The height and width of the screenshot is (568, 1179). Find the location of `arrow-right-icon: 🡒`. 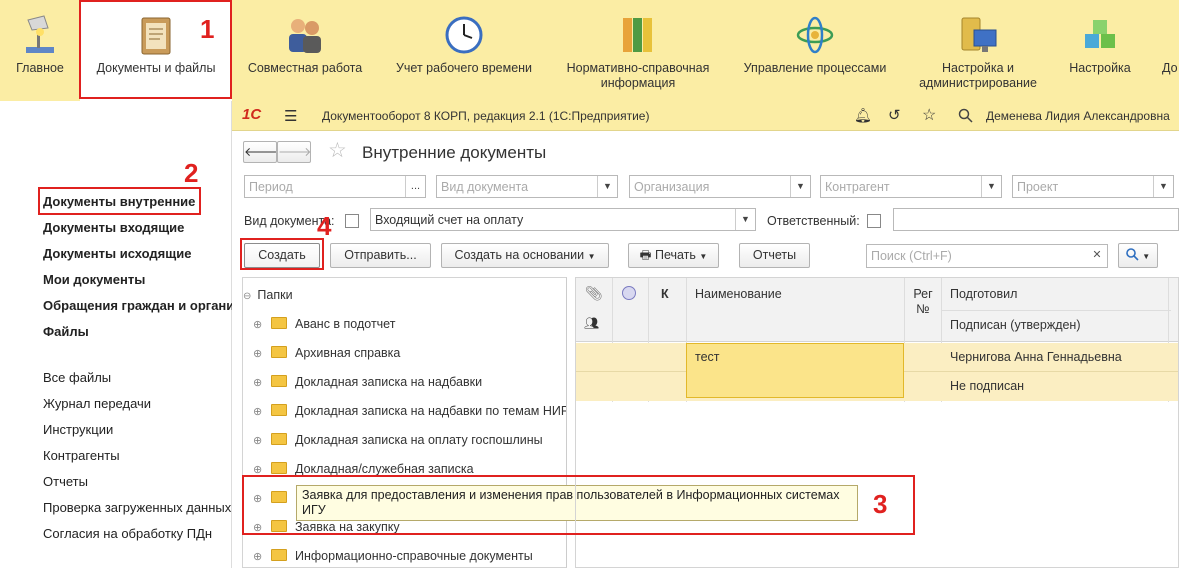

arrow-right-icon: 🡒 is located at coordinates (295, 152).